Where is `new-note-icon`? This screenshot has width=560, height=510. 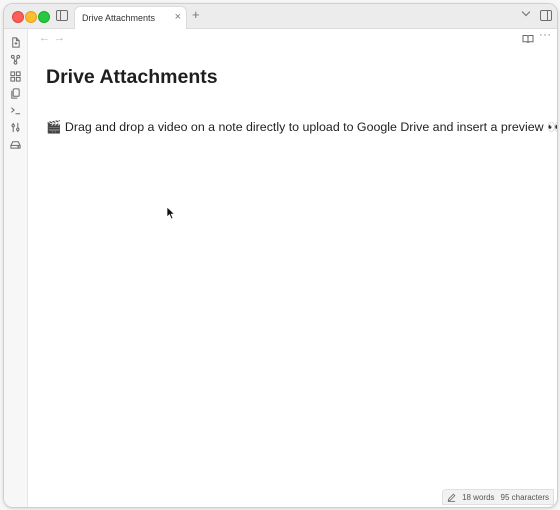
new-note-icon is located at coordinates (15, 42).